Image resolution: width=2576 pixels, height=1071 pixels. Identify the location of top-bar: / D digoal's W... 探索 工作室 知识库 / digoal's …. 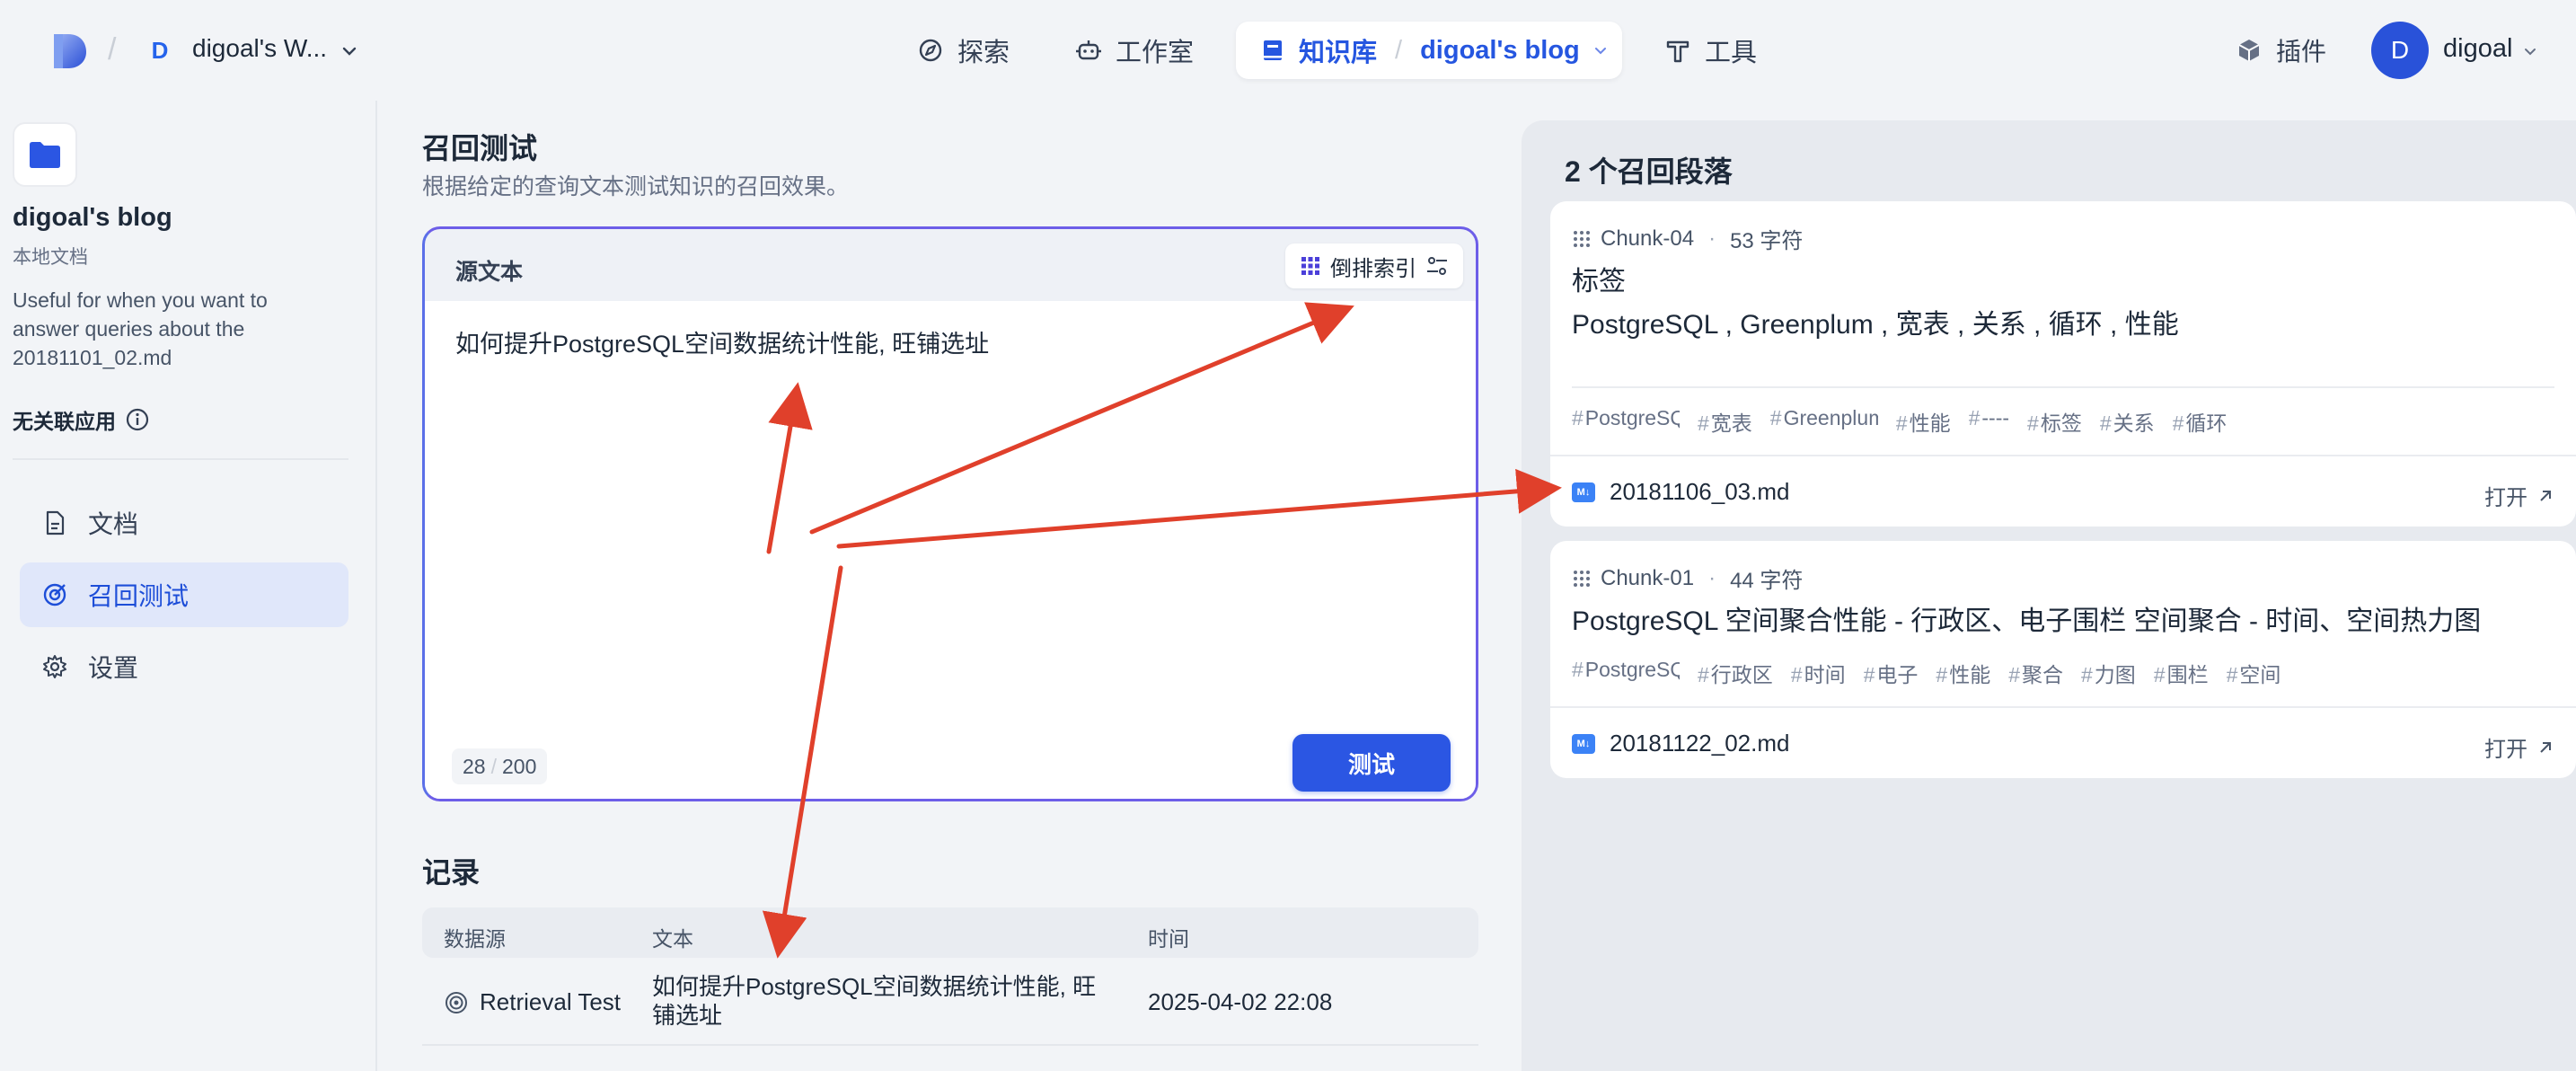
(1288, 50).